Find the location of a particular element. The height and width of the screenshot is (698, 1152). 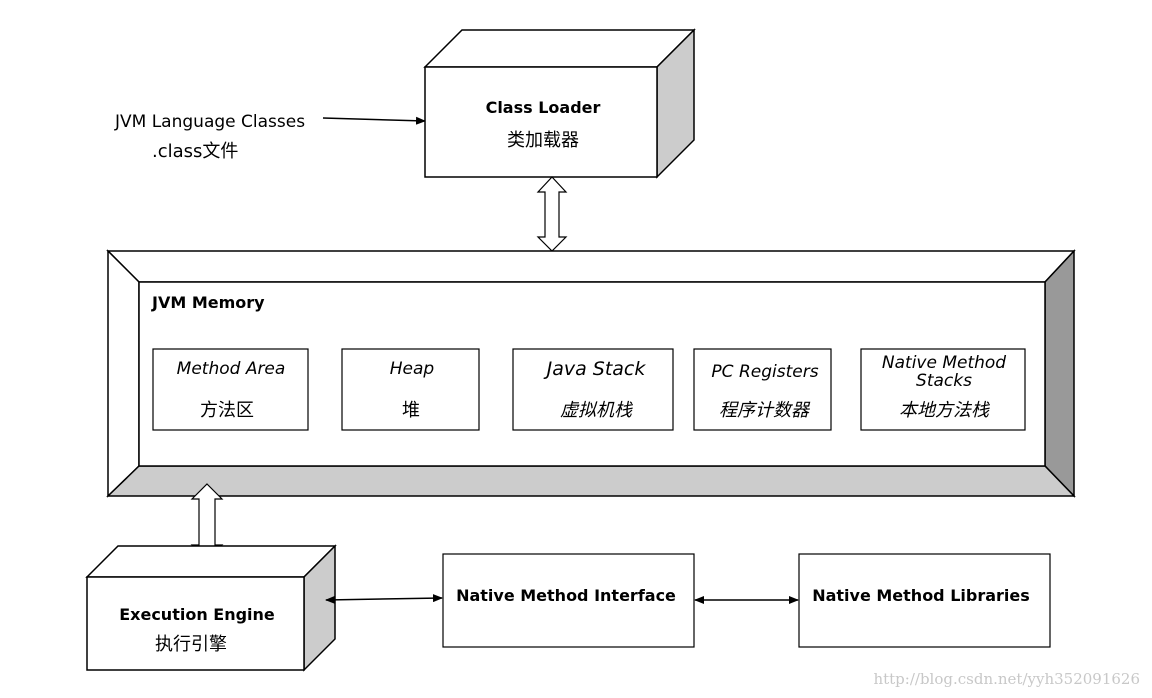

area-cn-label: 堆 is located at coordinates (411, 410).